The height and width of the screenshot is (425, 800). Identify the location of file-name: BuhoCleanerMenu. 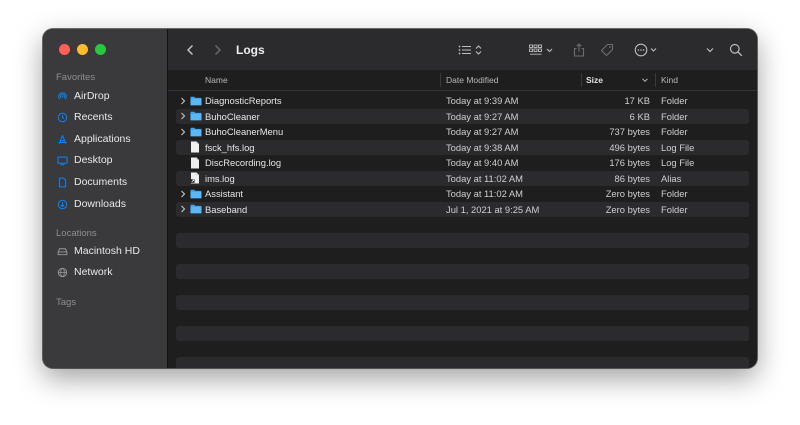
(244, 132).